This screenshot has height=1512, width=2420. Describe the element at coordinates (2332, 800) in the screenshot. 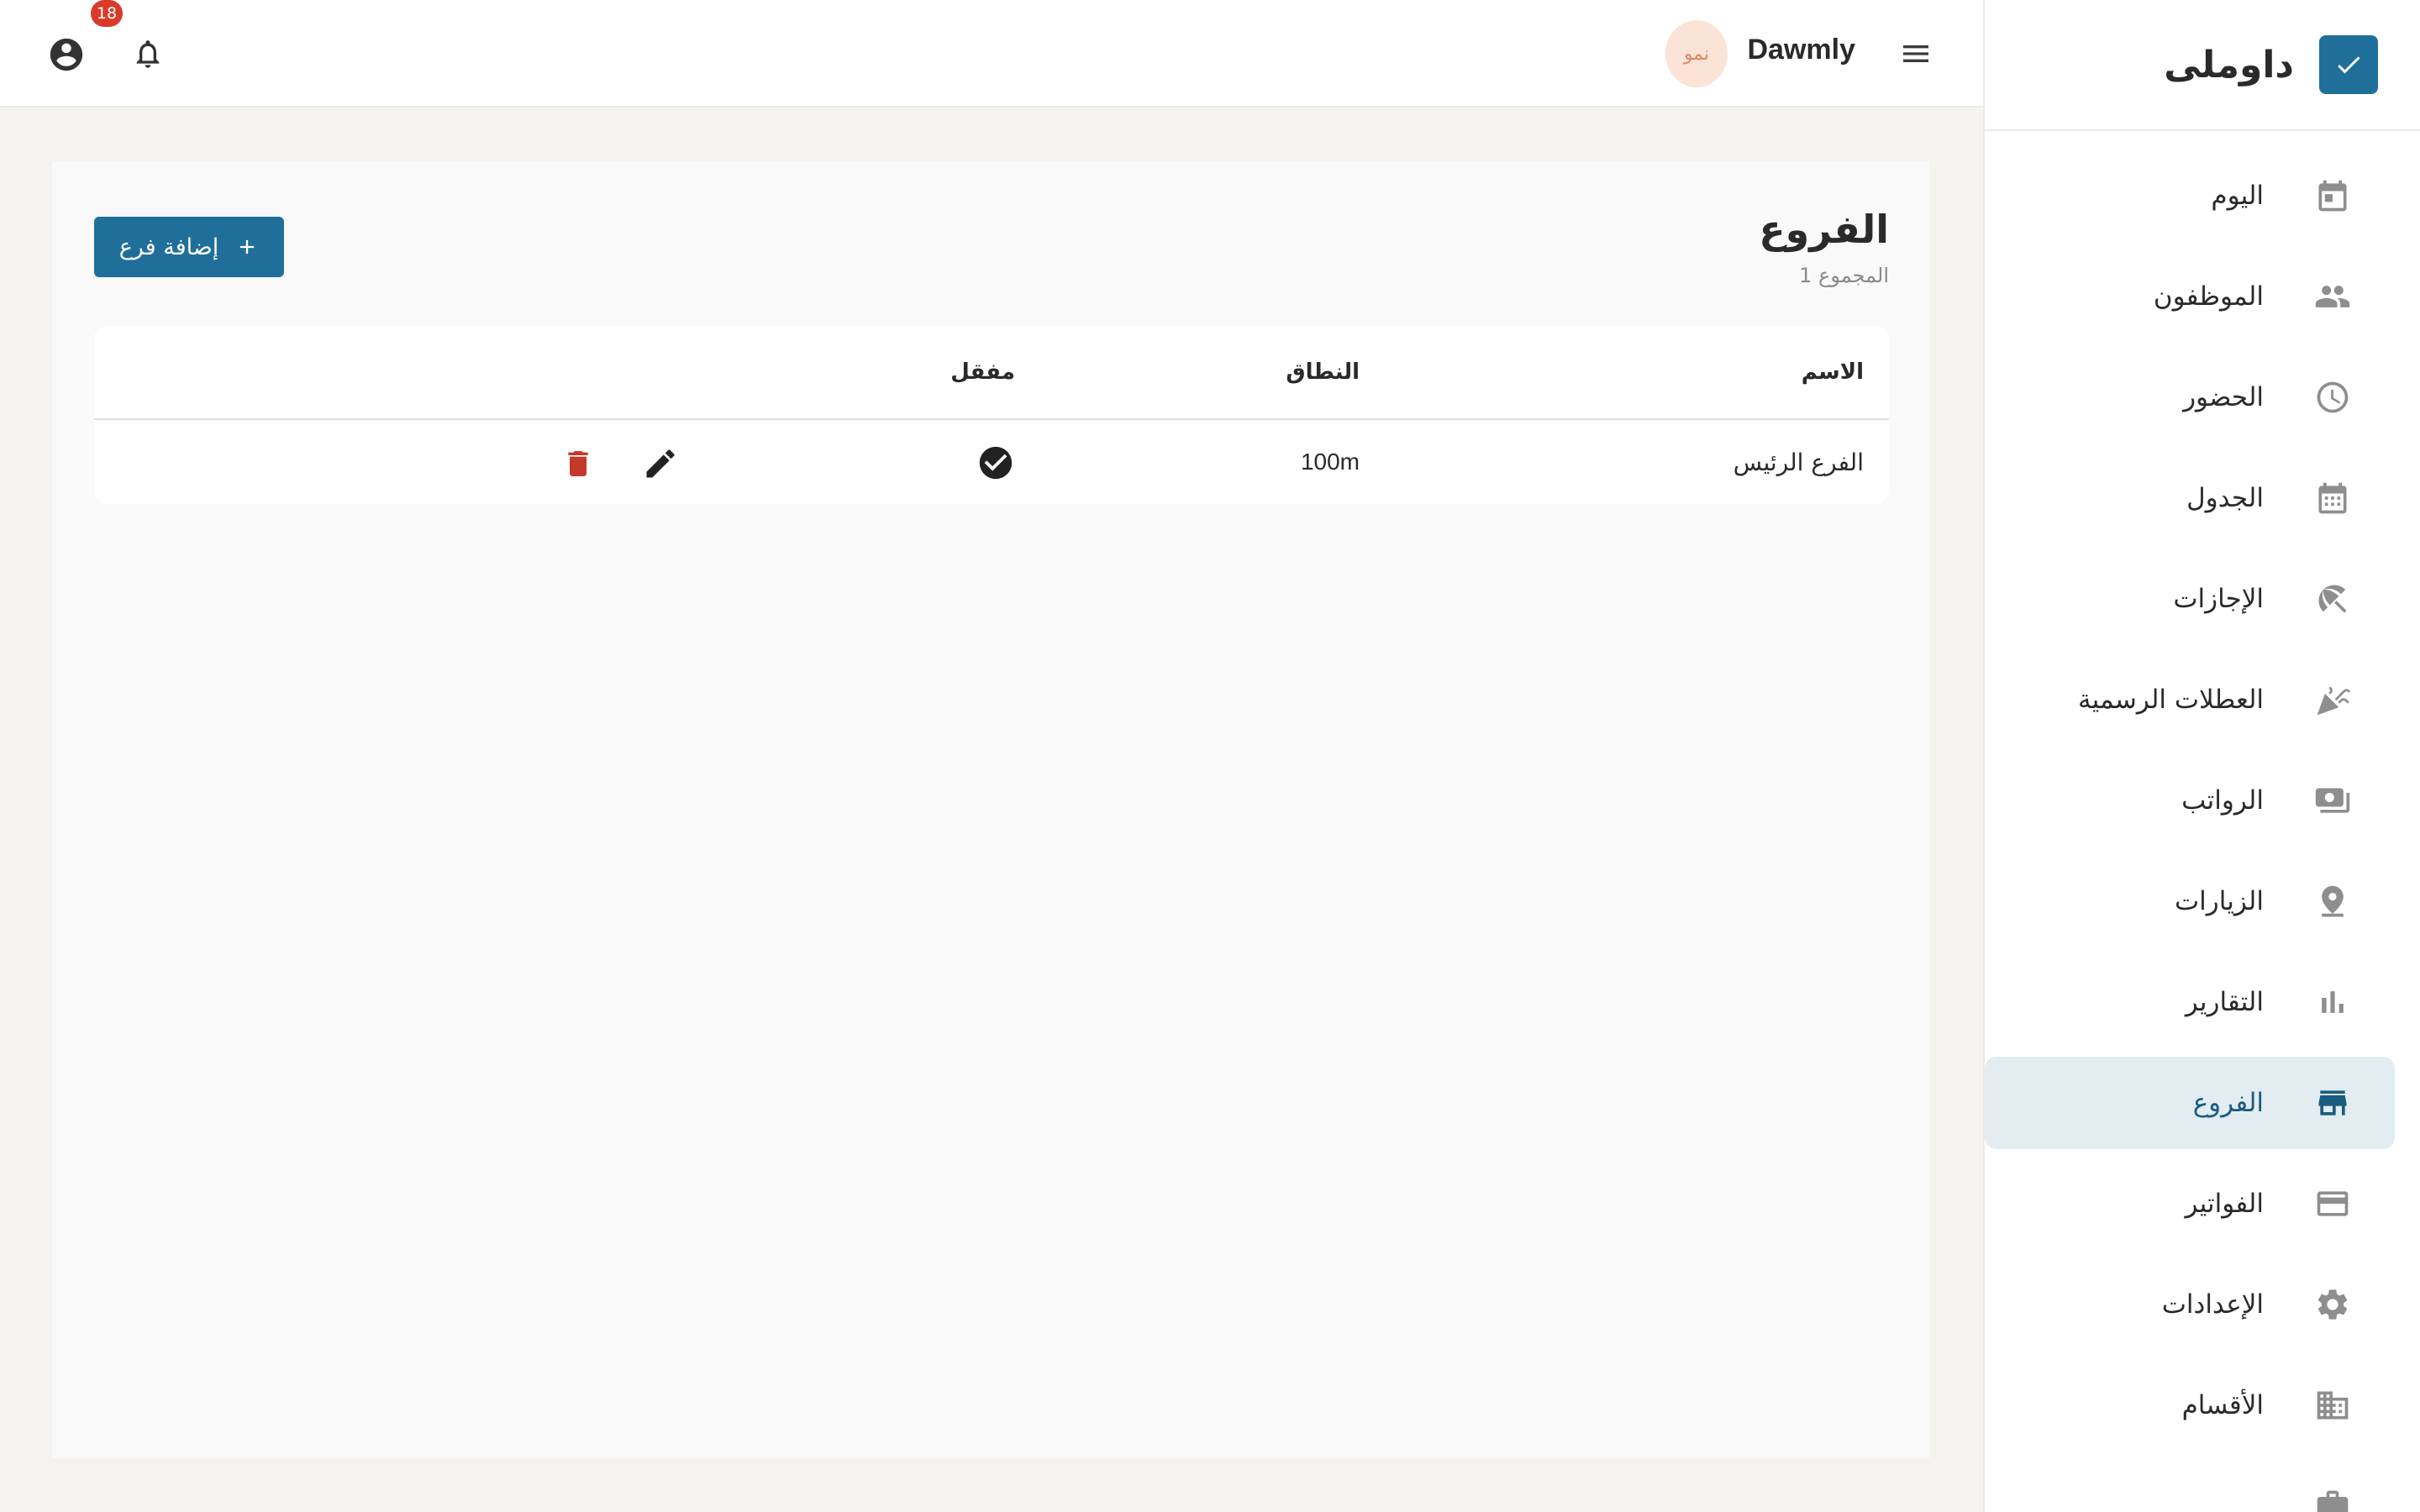

I see `payments-icon` at that location.